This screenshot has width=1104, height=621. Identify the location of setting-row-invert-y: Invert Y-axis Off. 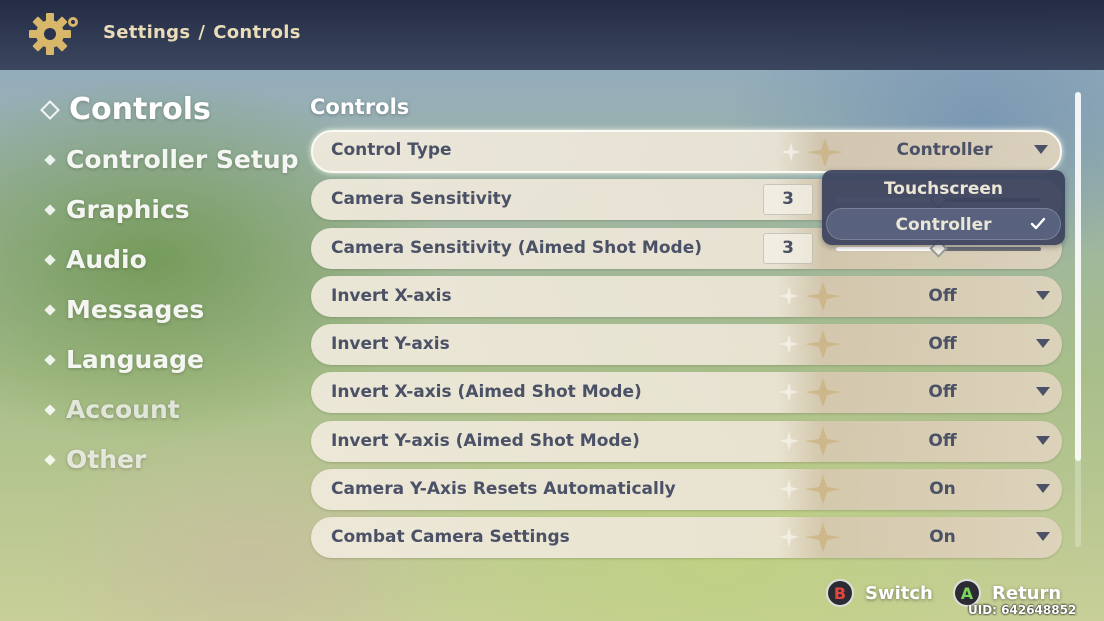
(686, 344).